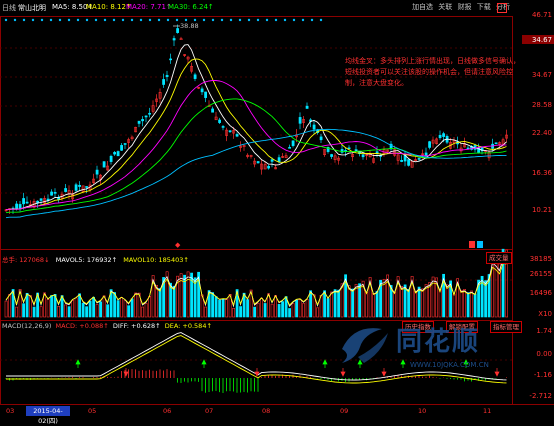  What do you see at coordinates (541, 210) in the screenshot?
I see `price-tick-6: 10.21` at bounding box center [541, 210].